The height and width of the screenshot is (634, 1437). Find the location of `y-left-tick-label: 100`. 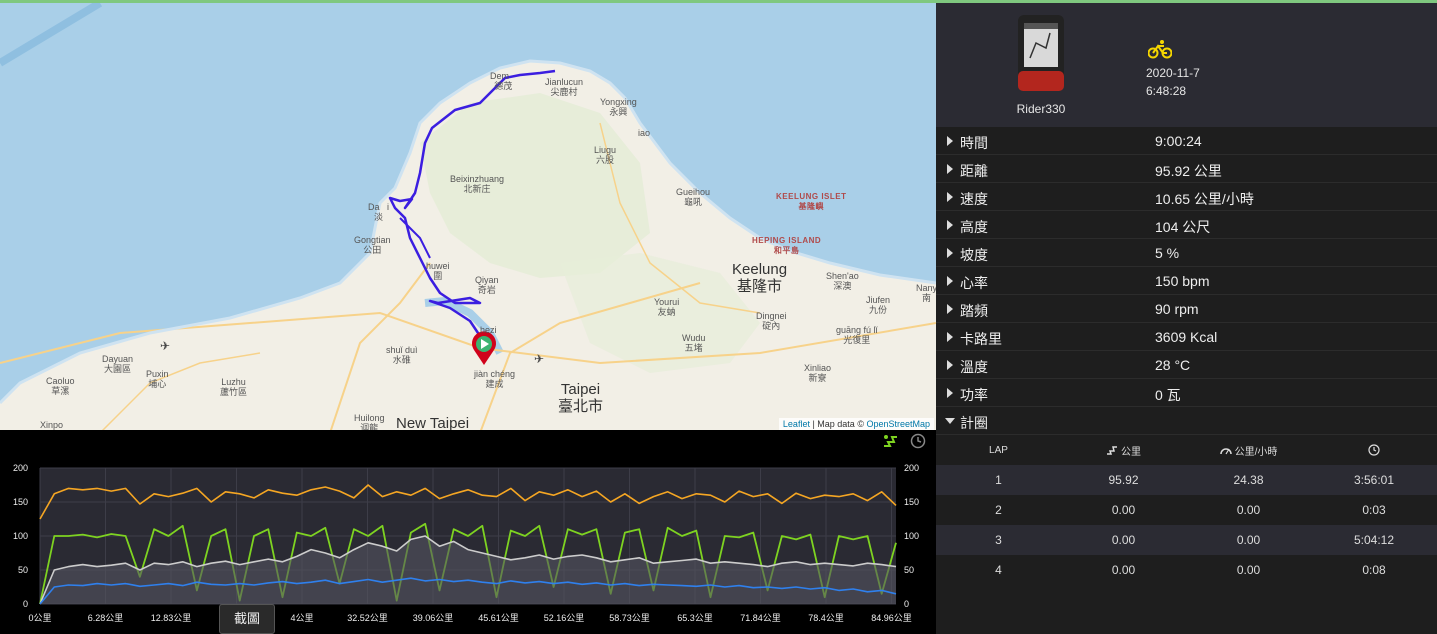

y-left-tick-label: 100 is located at coordinates (20, 536).